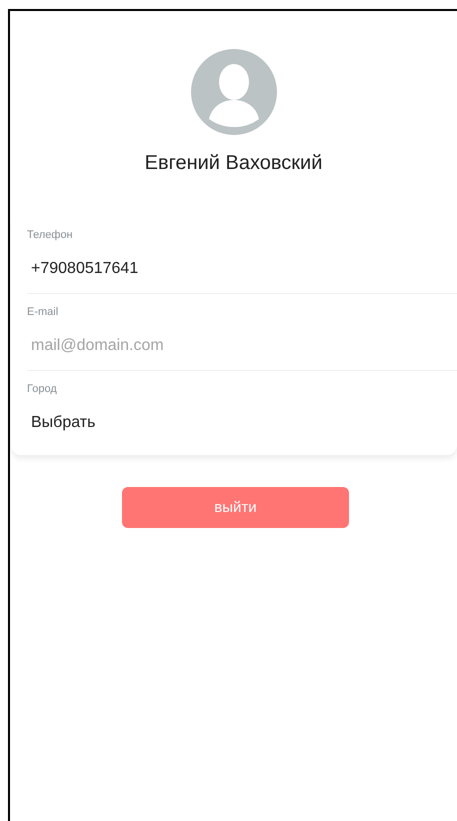 The width and height of the screenshot is (457, 821). What do you see at coordinates (233, 92) in the screenshot?
I see `avatar-icon` at bounding box center [233, 92].